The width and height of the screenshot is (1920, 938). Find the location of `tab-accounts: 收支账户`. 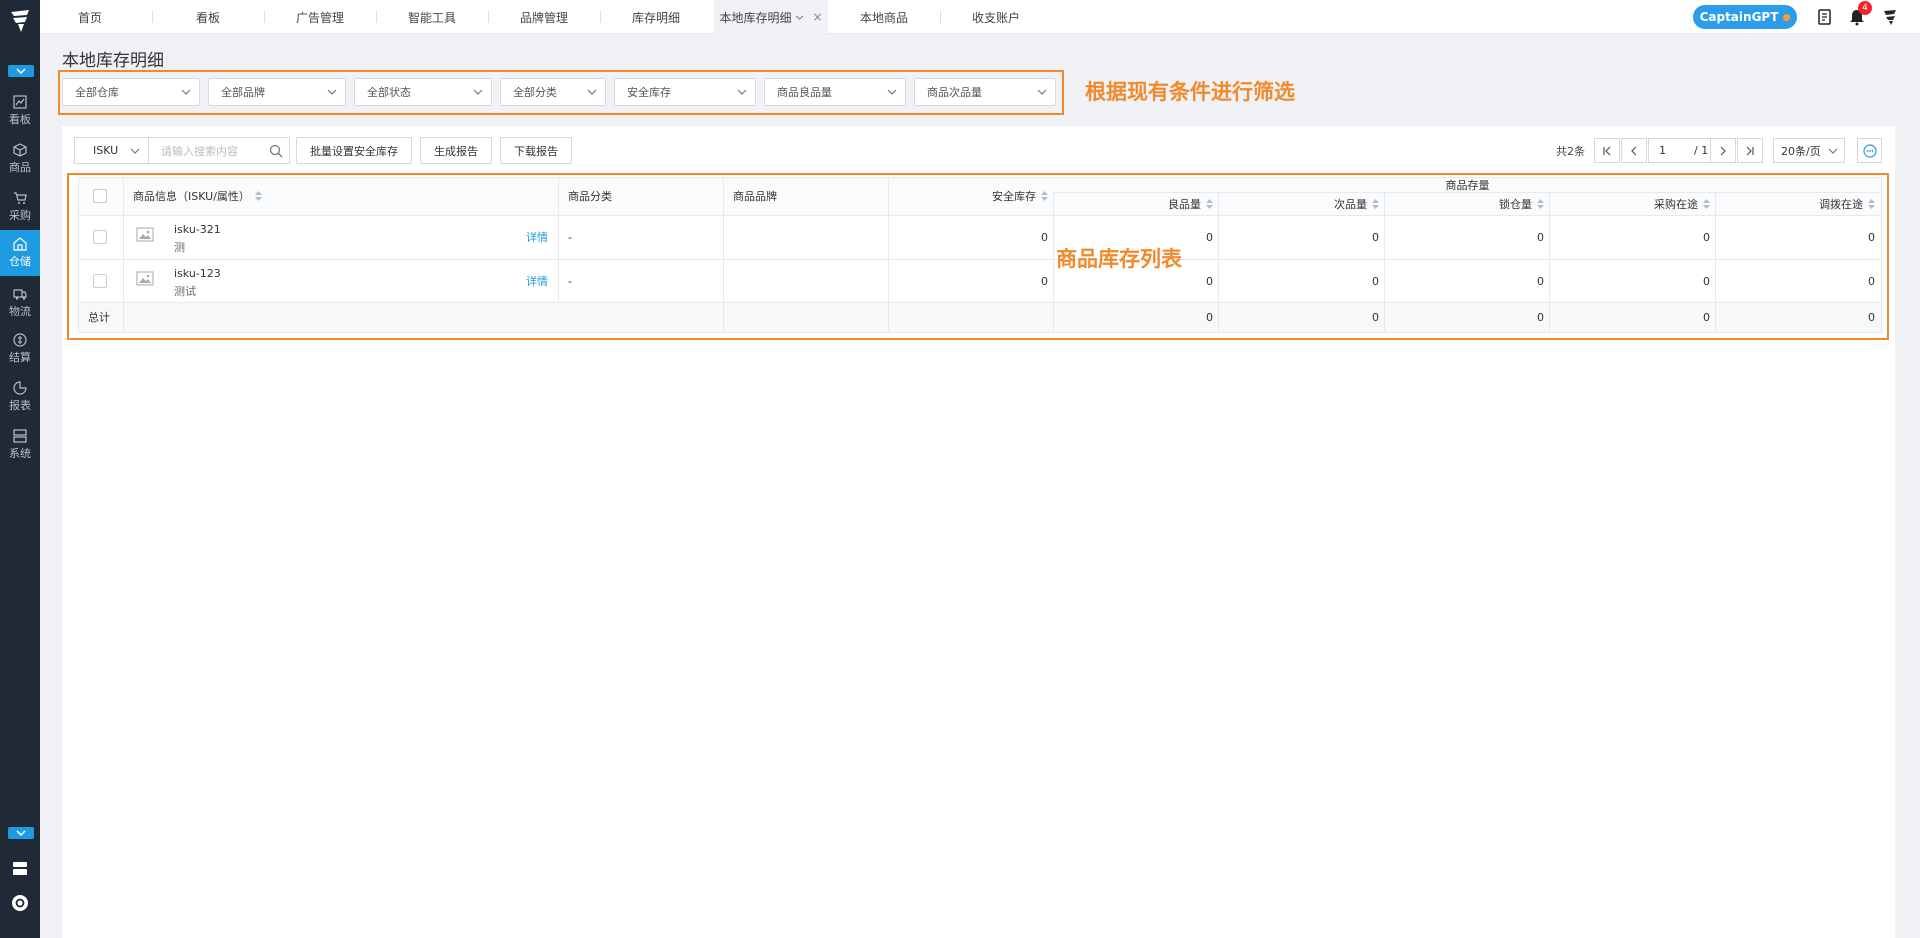

tab-accounts: 收支账户 is located at coordinates (996, 17).